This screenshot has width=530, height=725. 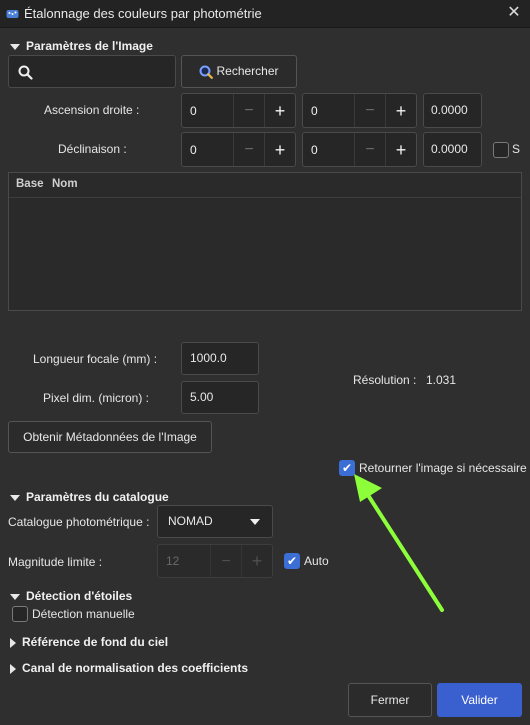 I want to click on section-sky-background: Référence de fond du ciel, so click(x=89, y=642).